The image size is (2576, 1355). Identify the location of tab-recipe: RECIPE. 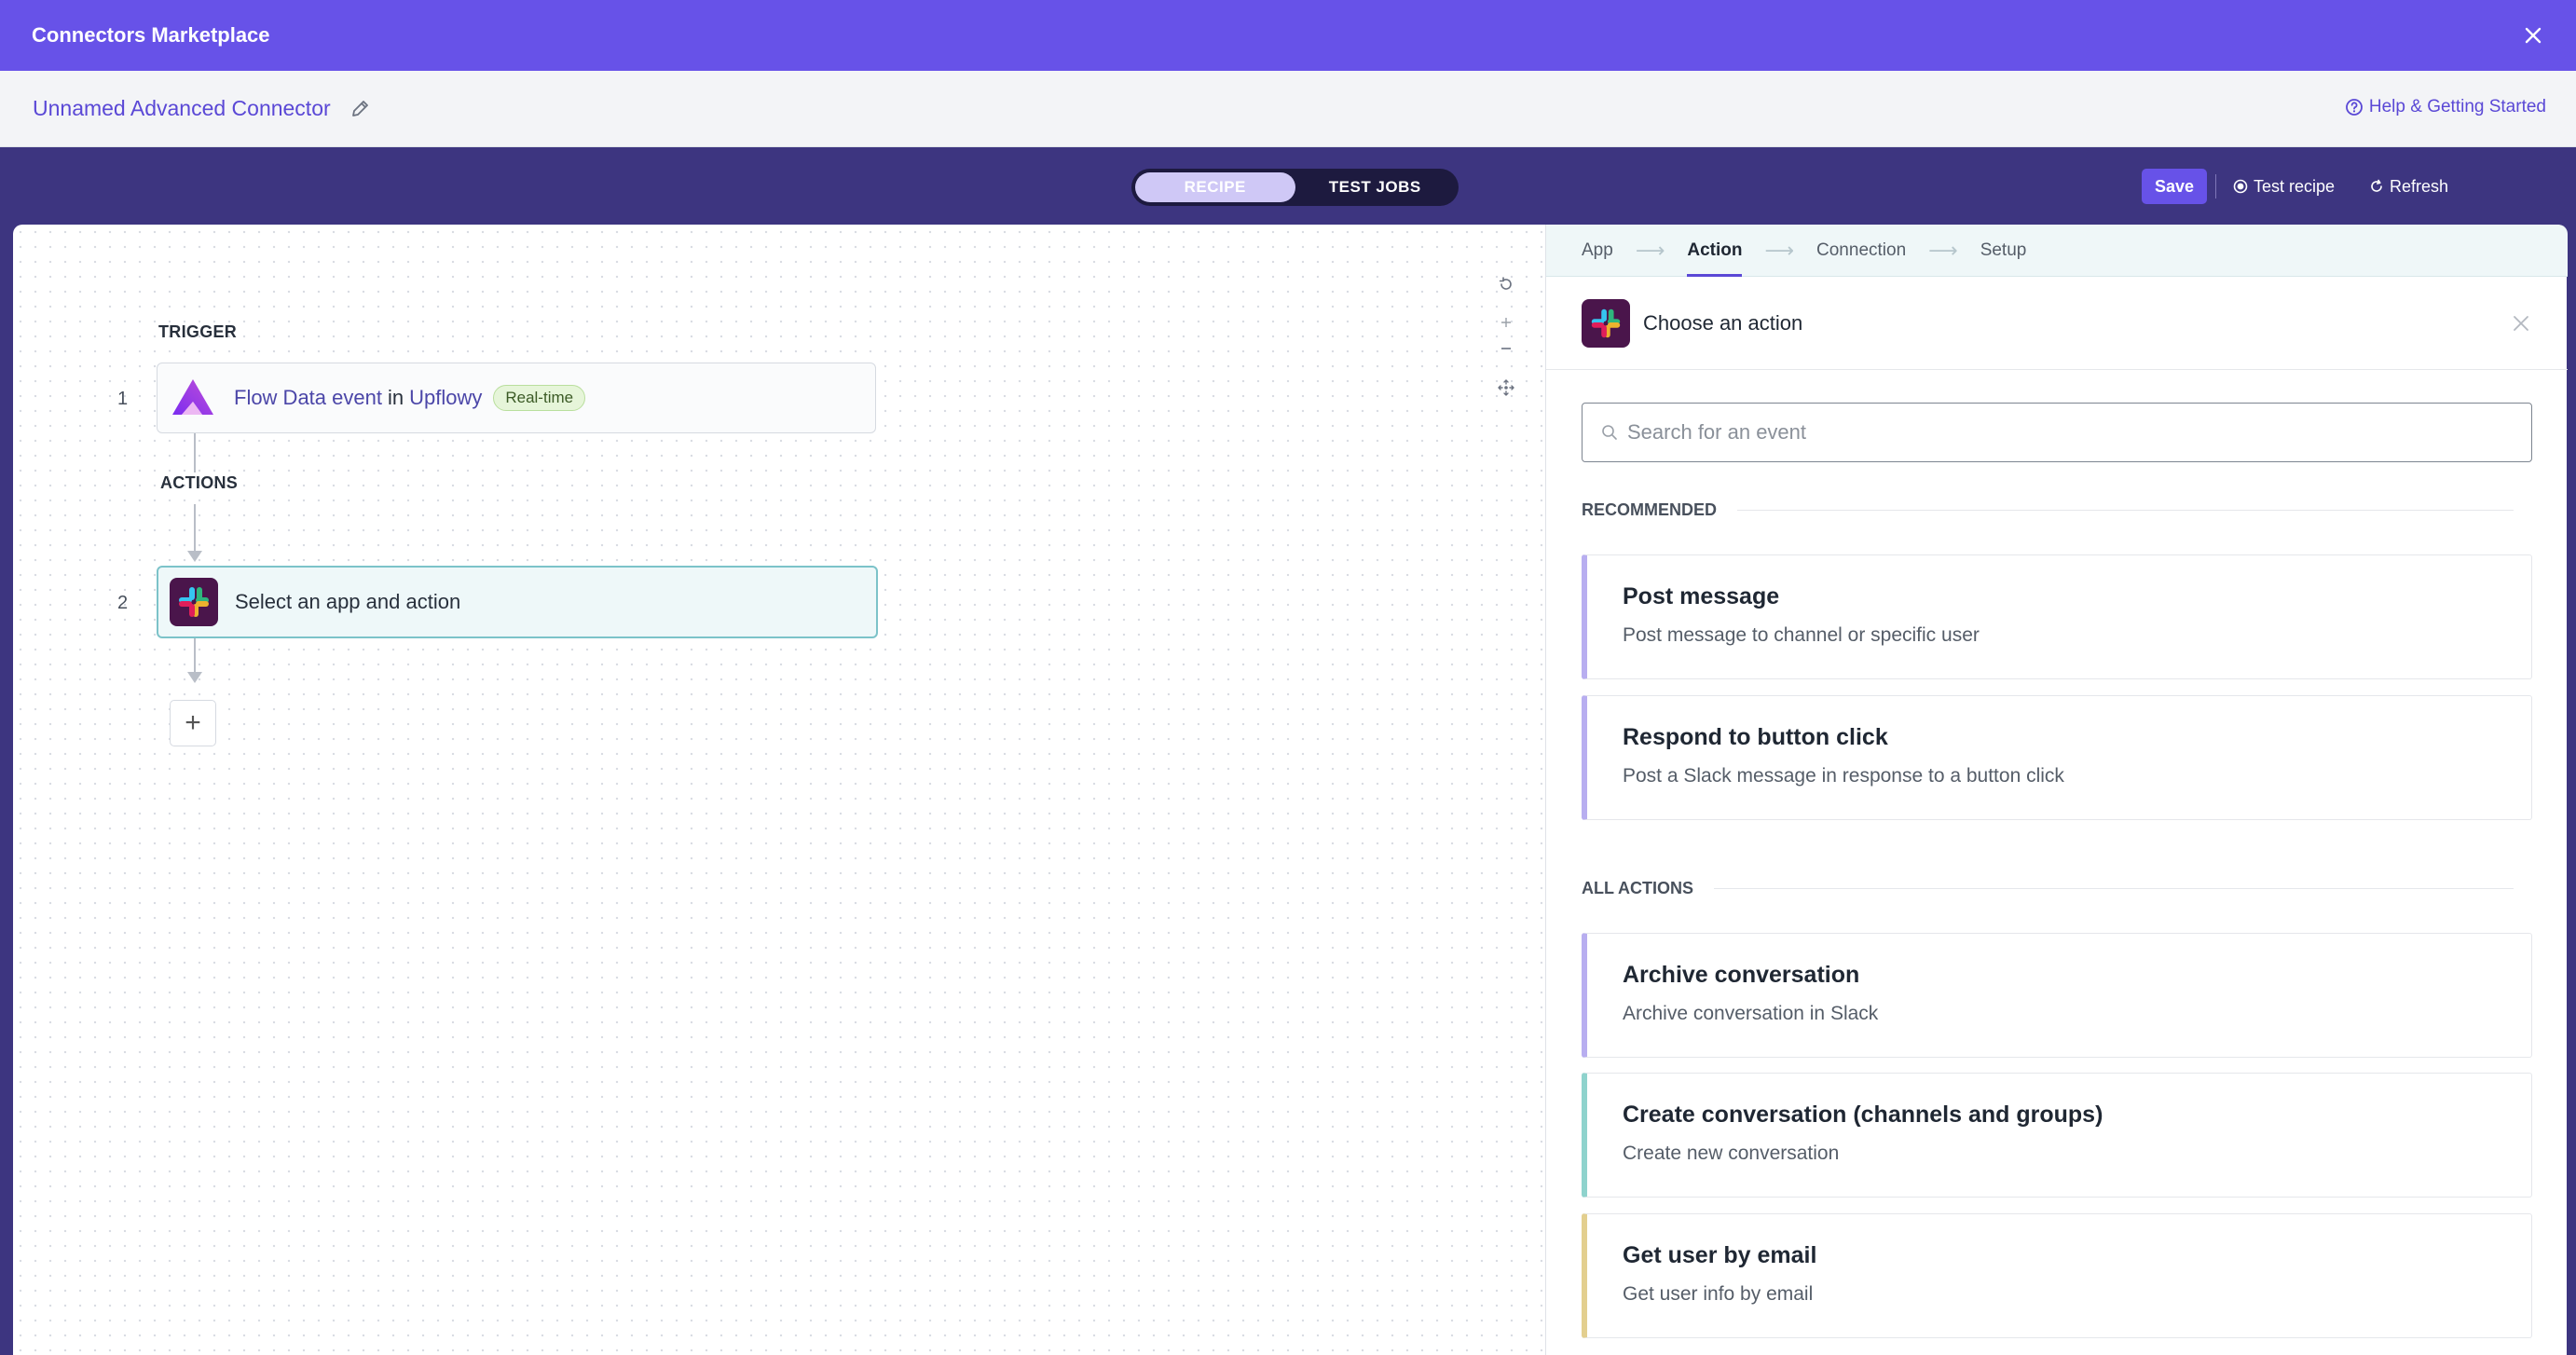
(1215, 187).